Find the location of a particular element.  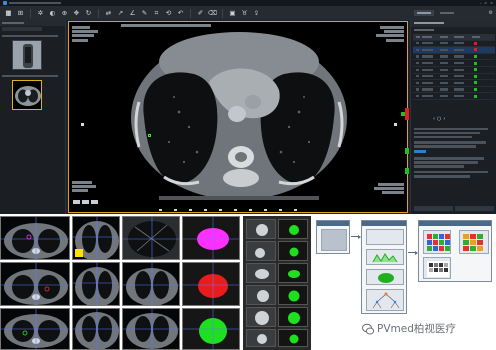

watermark-text: PVmed柏视医疗 is located at coordinates (416, 329).